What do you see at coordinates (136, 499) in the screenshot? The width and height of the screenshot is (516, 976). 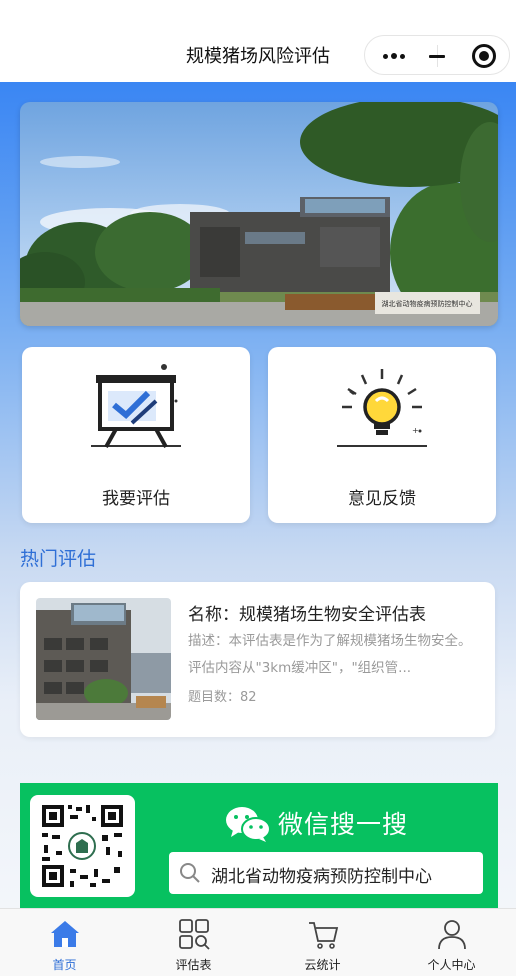 I see `start-assessment-label: 我要评估` at bounding box center [136, 499].